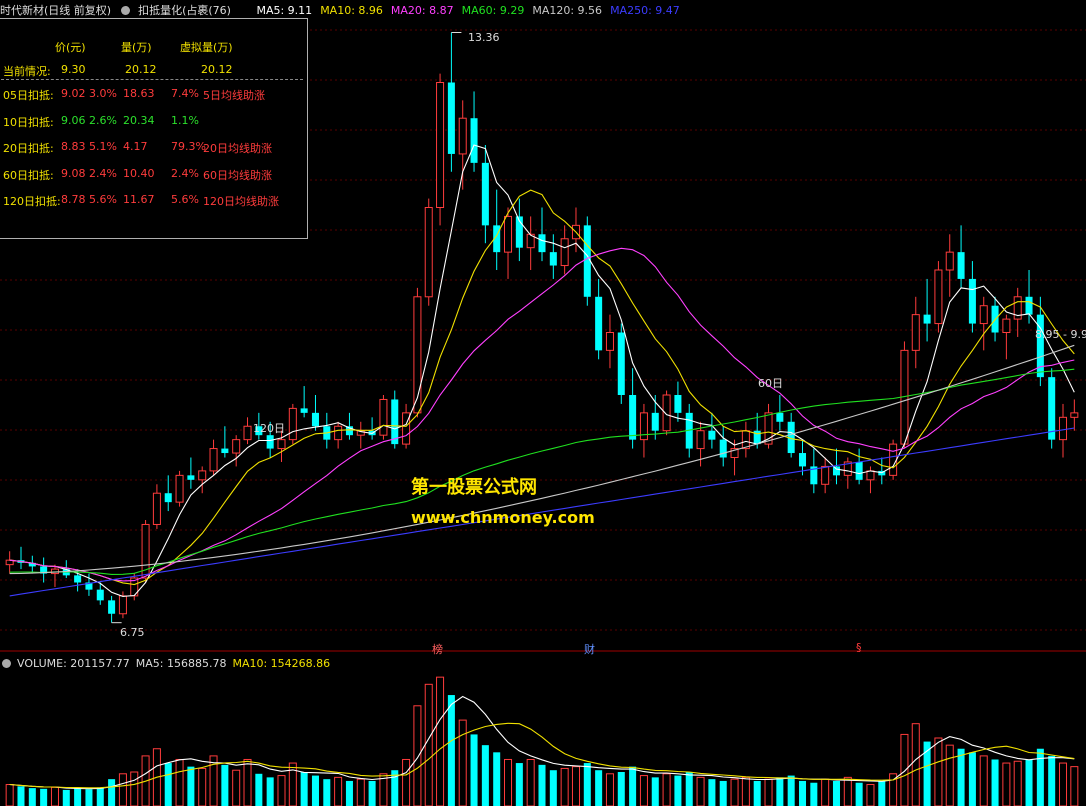 The width and height of the screenshot is (1086, 806). I want to click on stock-name: 时代新材(日线 前复权), so click(55, 10).